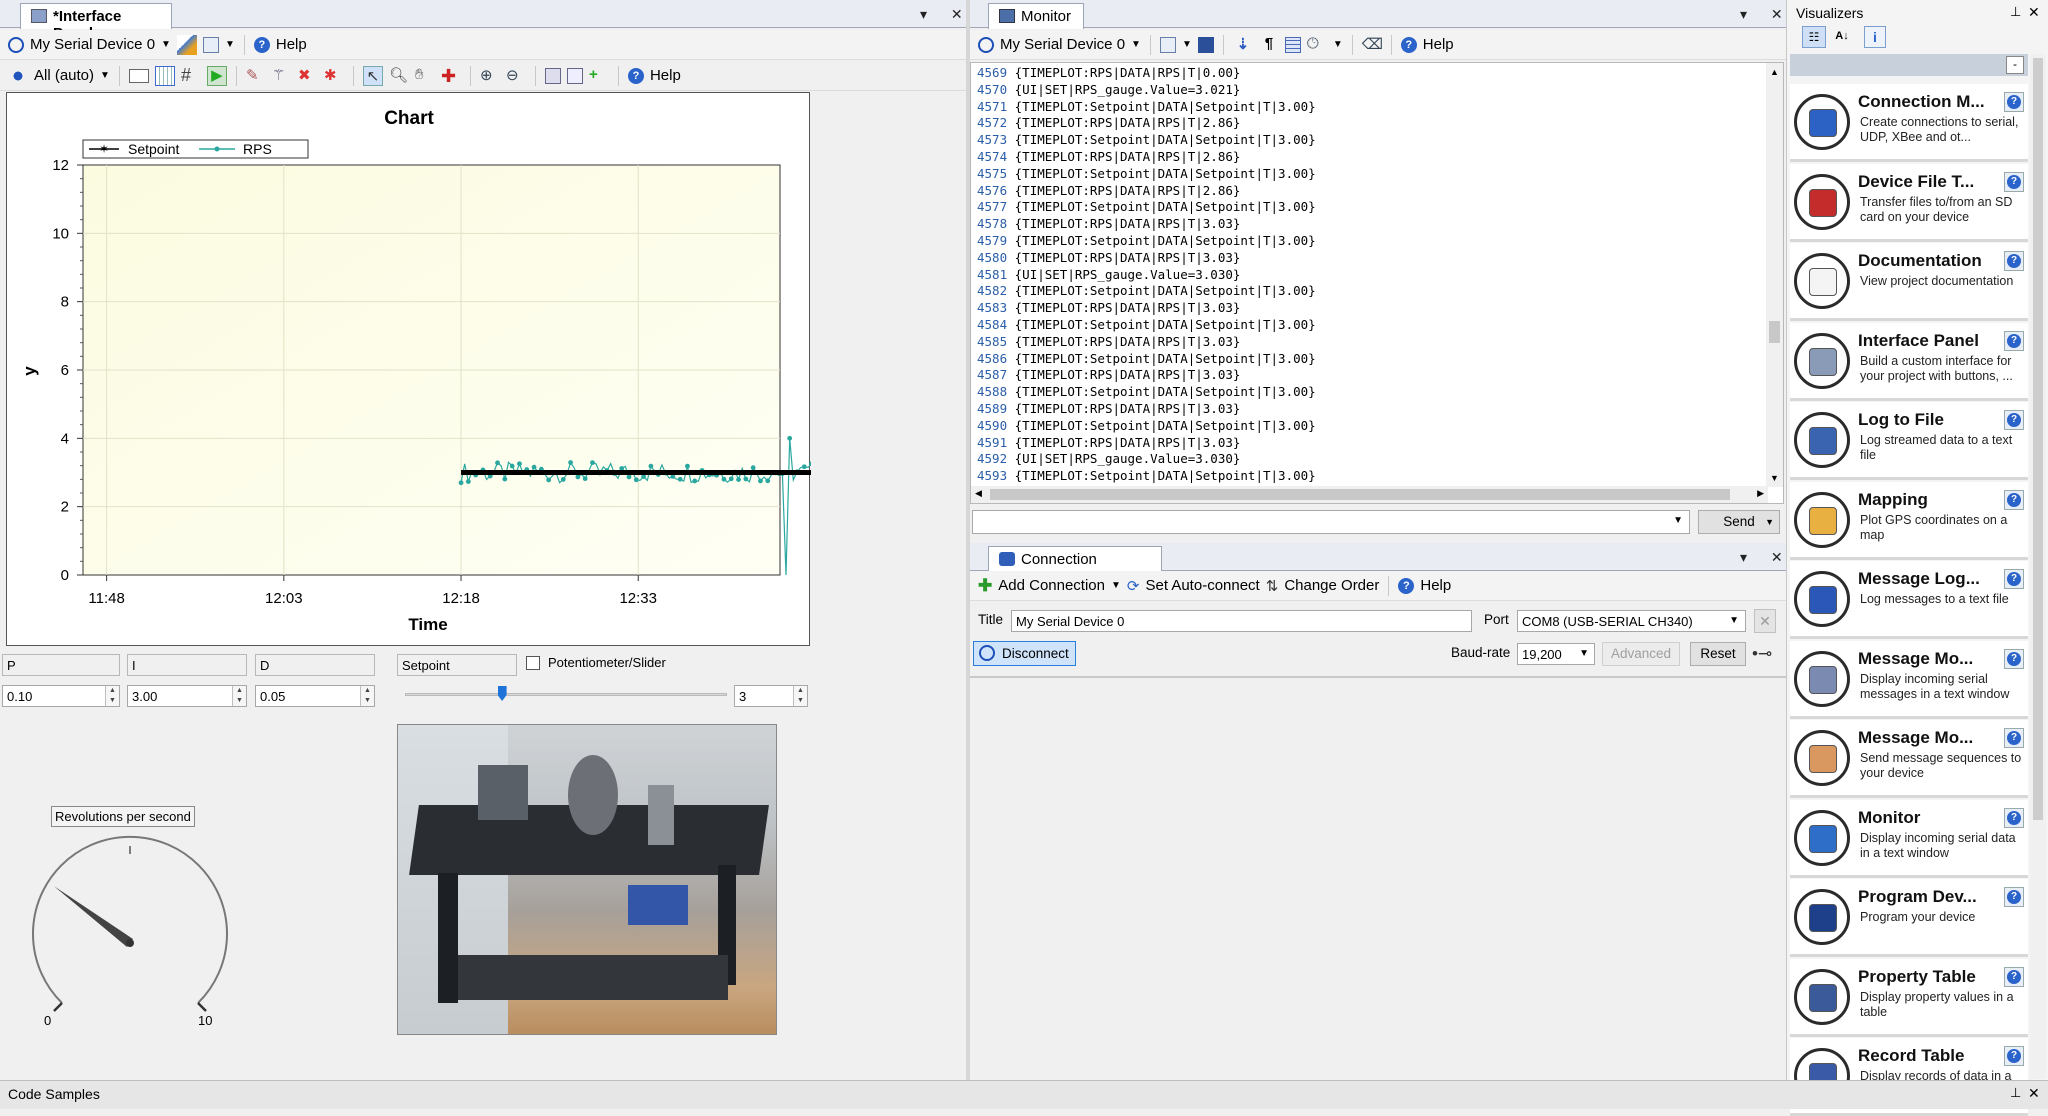  What do you see at coordinates (92, 44) in the screenshot?
I see `device-selector: My Serial Device 0` at bounding box center [92, 44].